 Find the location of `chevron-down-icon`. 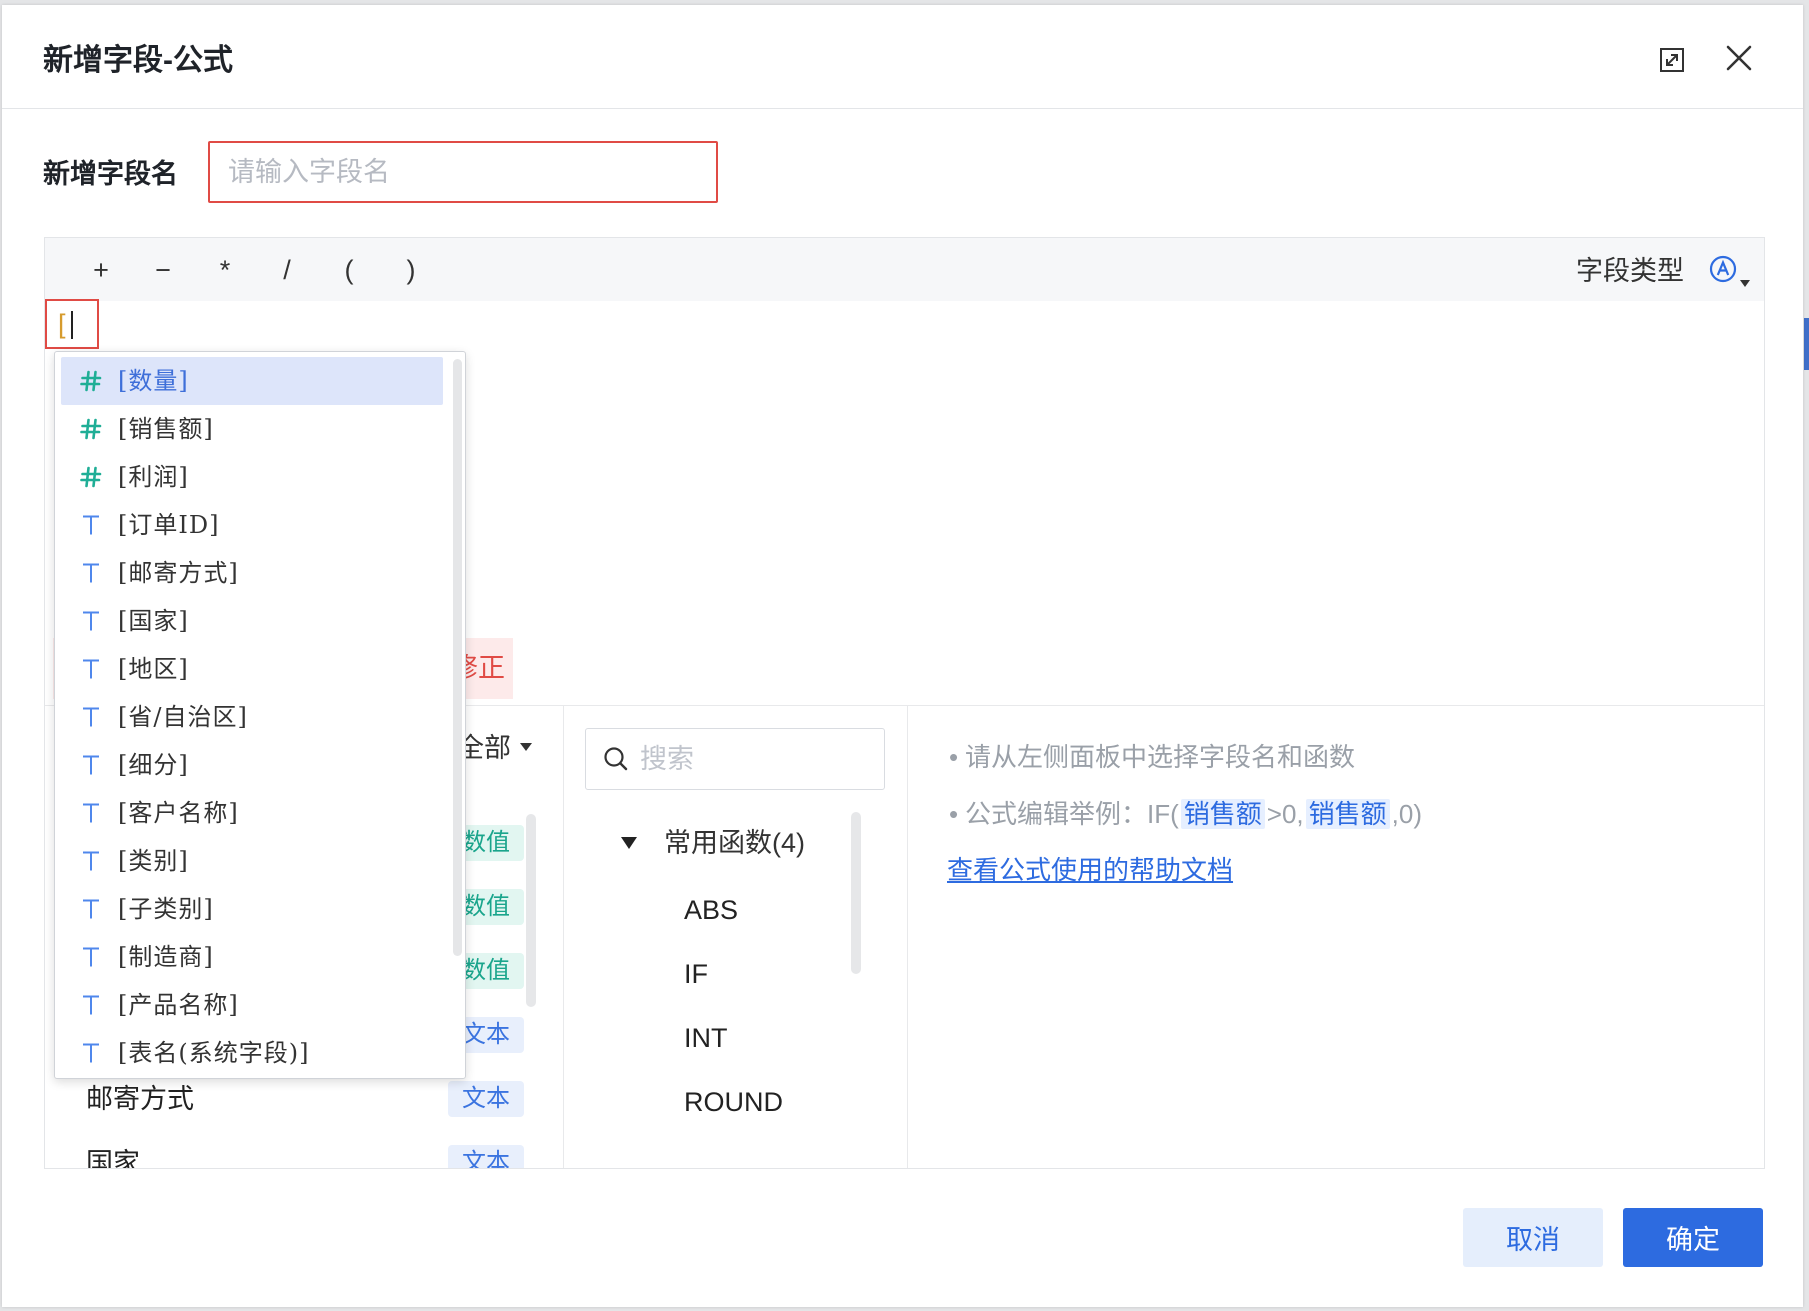

chevron-down-icon is located at coordinates (1745, 283).